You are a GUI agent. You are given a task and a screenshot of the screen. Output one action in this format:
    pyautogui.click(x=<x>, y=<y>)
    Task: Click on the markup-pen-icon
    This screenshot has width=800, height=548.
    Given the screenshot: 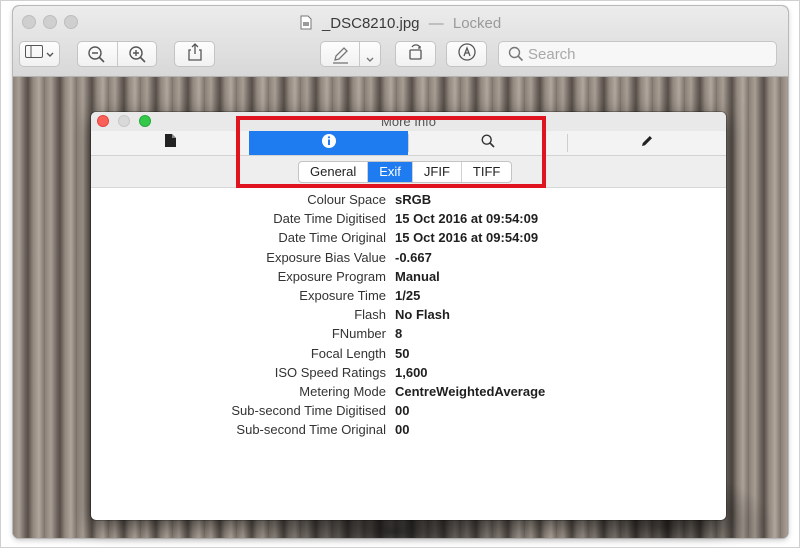 What is the action you would take?
    pyautogui.click(x=341, y=57)
    